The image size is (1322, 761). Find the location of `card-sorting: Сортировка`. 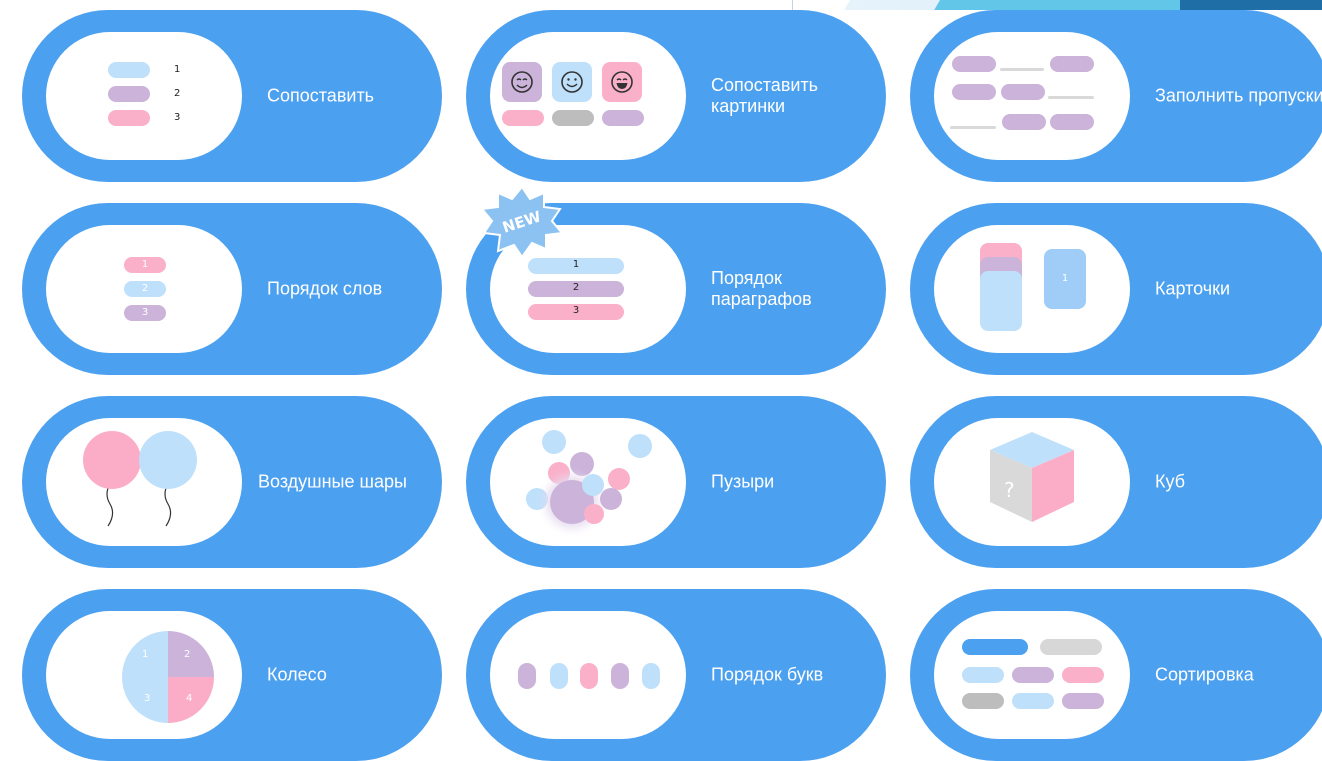

card-sorting: Сортировка is located at coordinates (1116, 675).